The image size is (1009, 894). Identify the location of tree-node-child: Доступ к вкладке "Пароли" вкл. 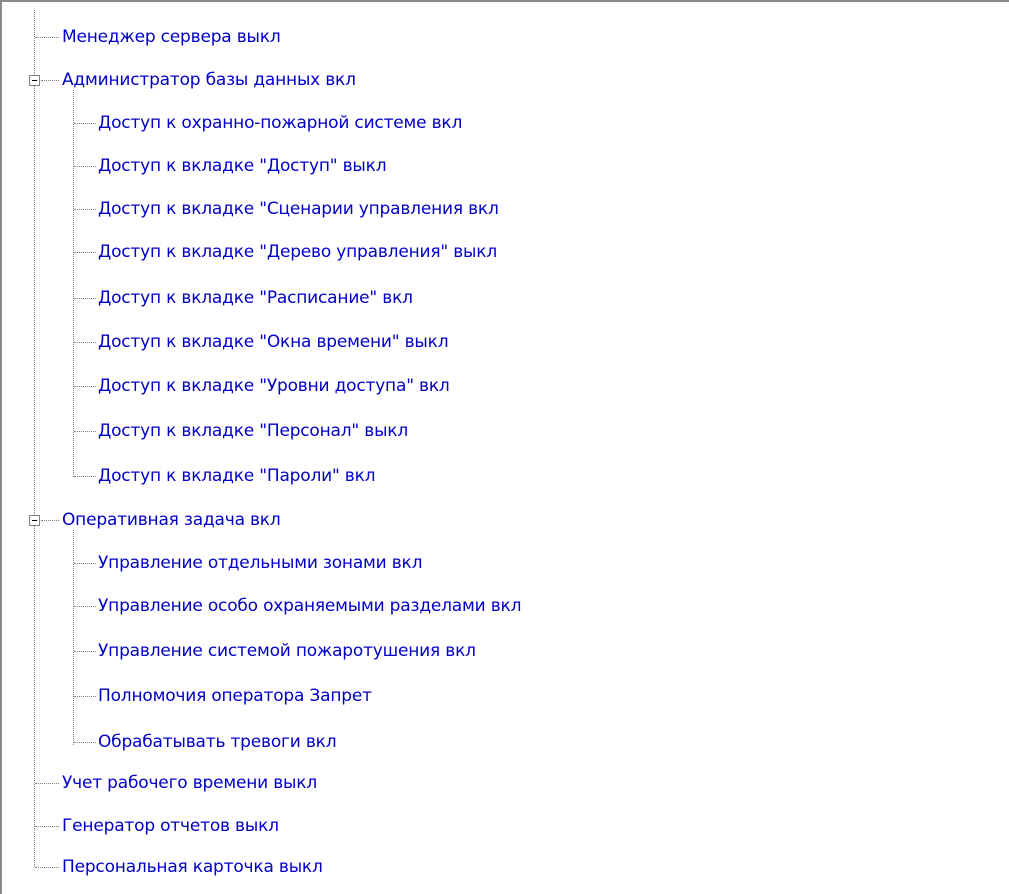
(237, 476).